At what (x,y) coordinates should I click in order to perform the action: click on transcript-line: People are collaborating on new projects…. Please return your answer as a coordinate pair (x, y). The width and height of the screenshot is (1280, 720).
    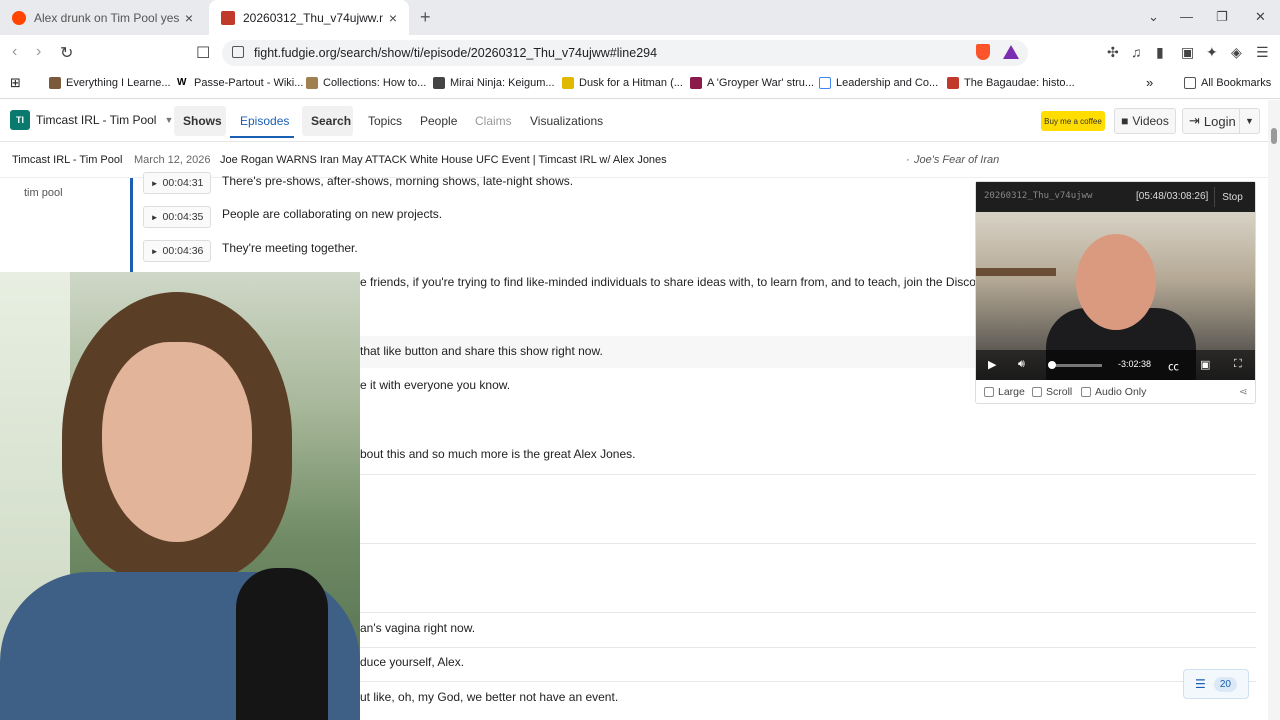
    Looking at the image, I should click on (332, 214).